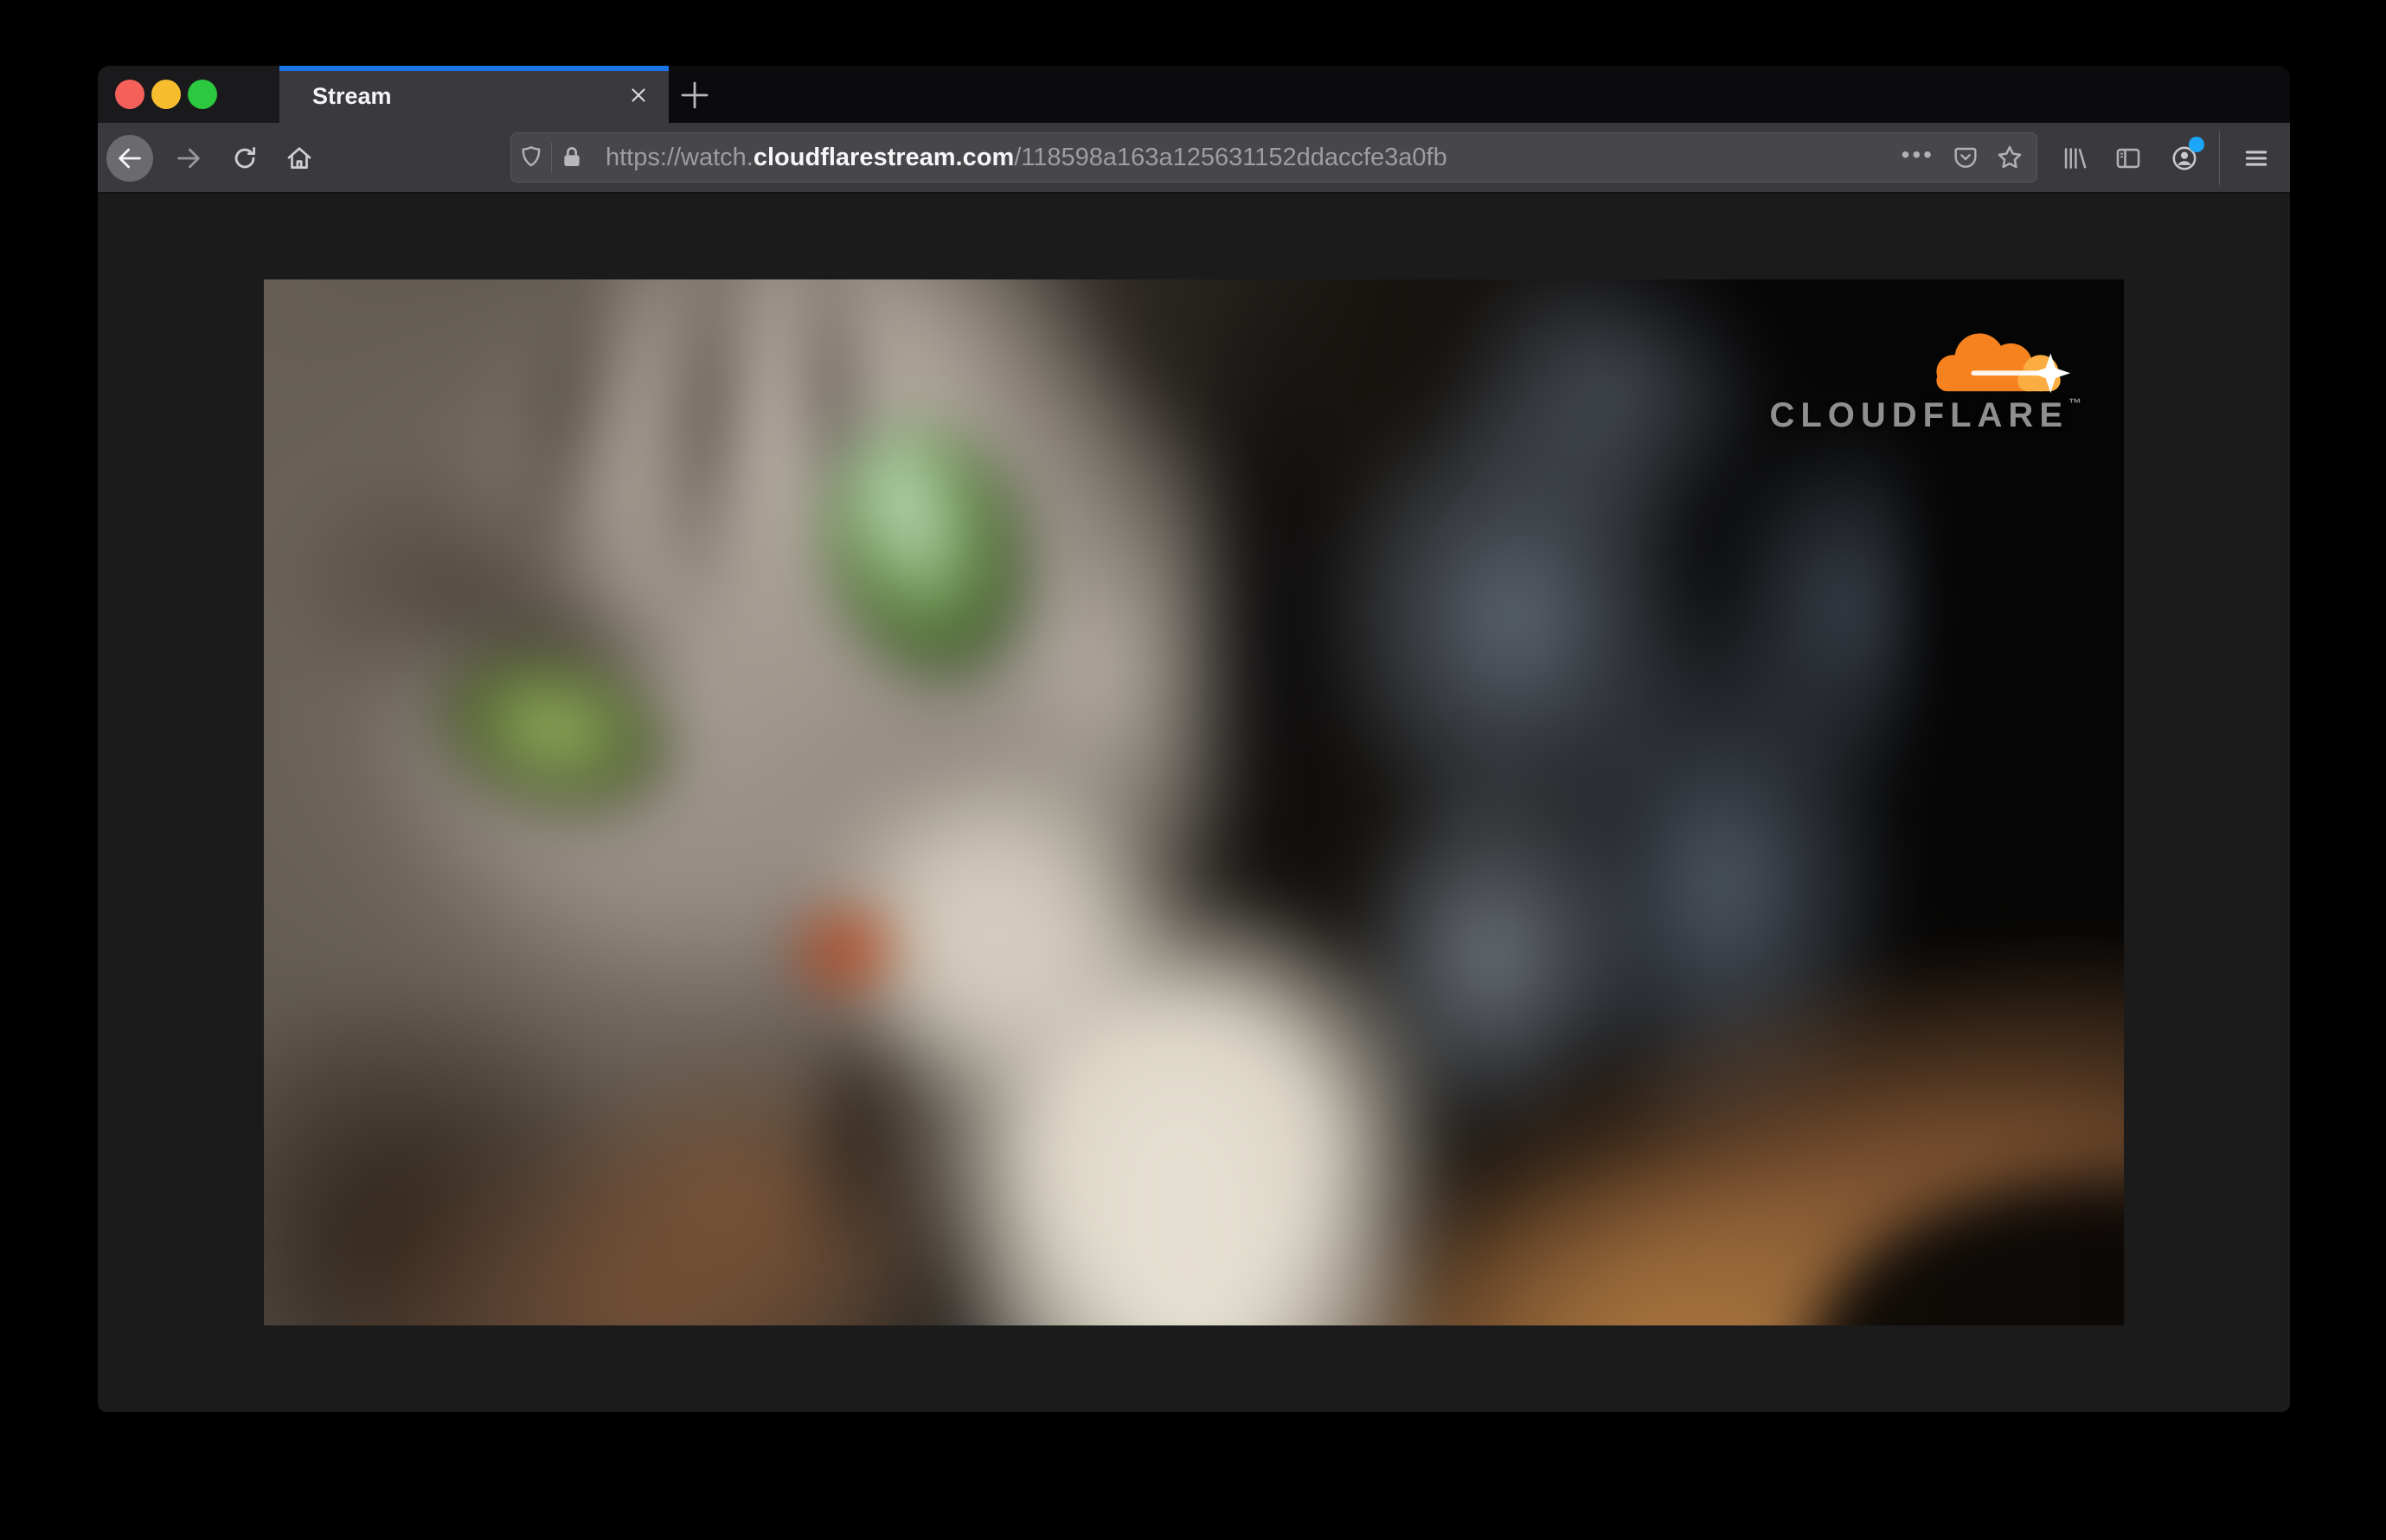  What do you see at coordinates (474, 94) in the screenshot?
I see `tab-stream: Stream` at bounding box center [474, 94].